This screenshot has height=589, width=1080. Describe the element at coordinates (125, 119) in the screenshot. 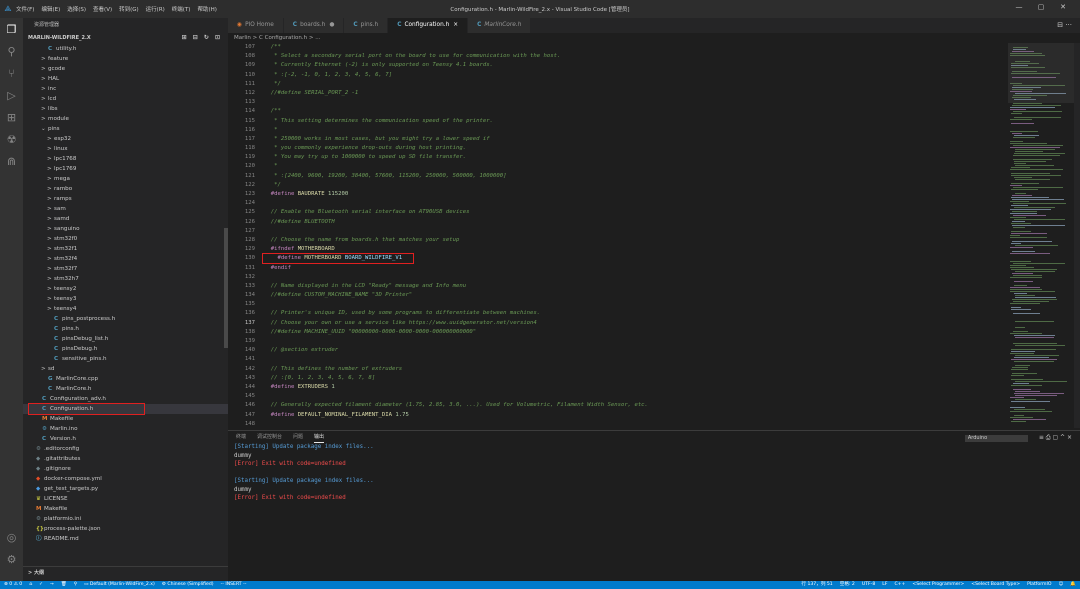

I see `folder-item: > module` at that location.